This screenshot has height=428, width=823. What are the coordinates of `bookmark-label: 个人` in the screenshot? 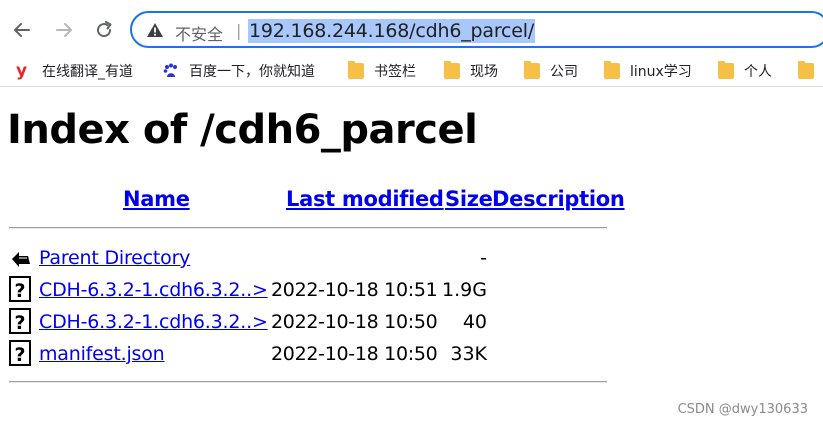 It's located at (758, 72).